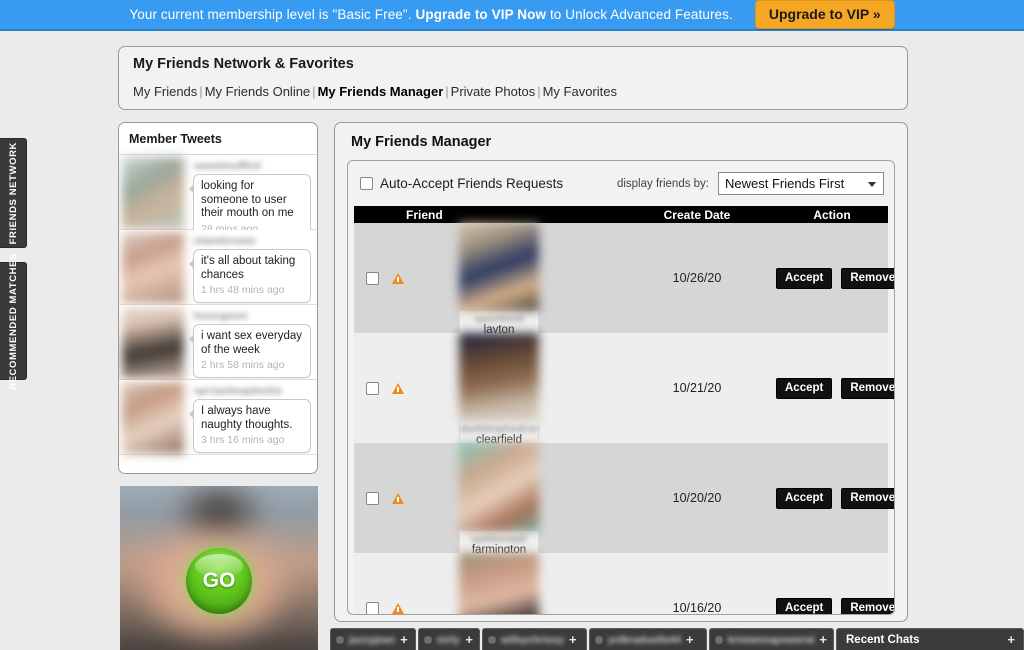 This screenshot has width=1024, height=650. Describe the element at coordinates (472, 183) in the screenshot. I see `auto-accept-label: Auto-Accept Friends Requests` at that location.